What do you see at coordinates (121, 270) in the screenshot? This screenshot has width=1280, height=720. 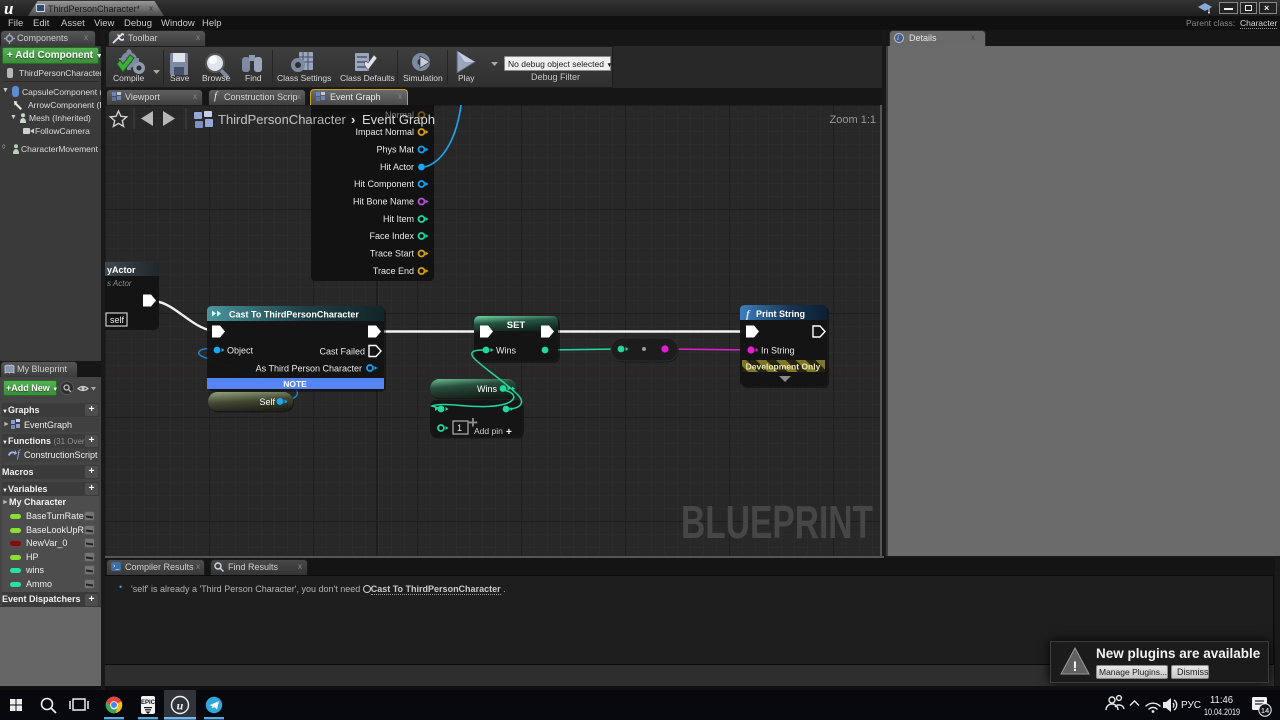 I see `svg-text: yActor` at bounding box center [121, 270].